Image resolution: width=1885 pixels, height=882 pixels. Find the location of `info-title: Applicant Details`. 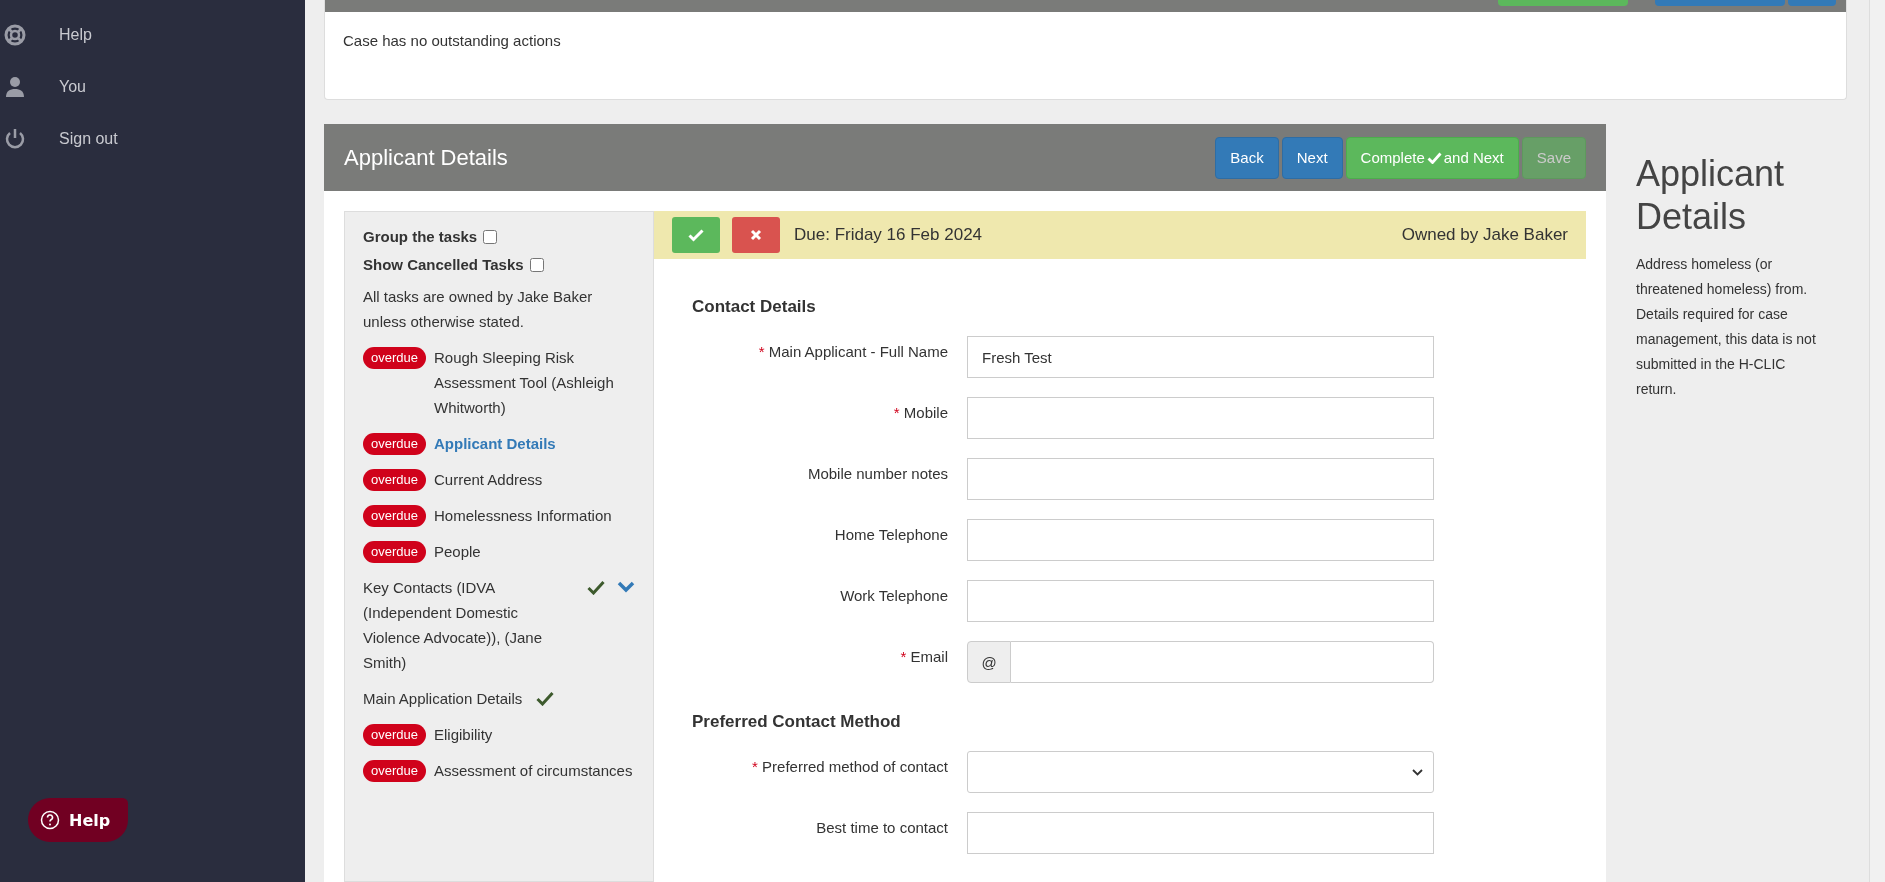

info-title: Applicant Details is located at coordinates (1711, 195).